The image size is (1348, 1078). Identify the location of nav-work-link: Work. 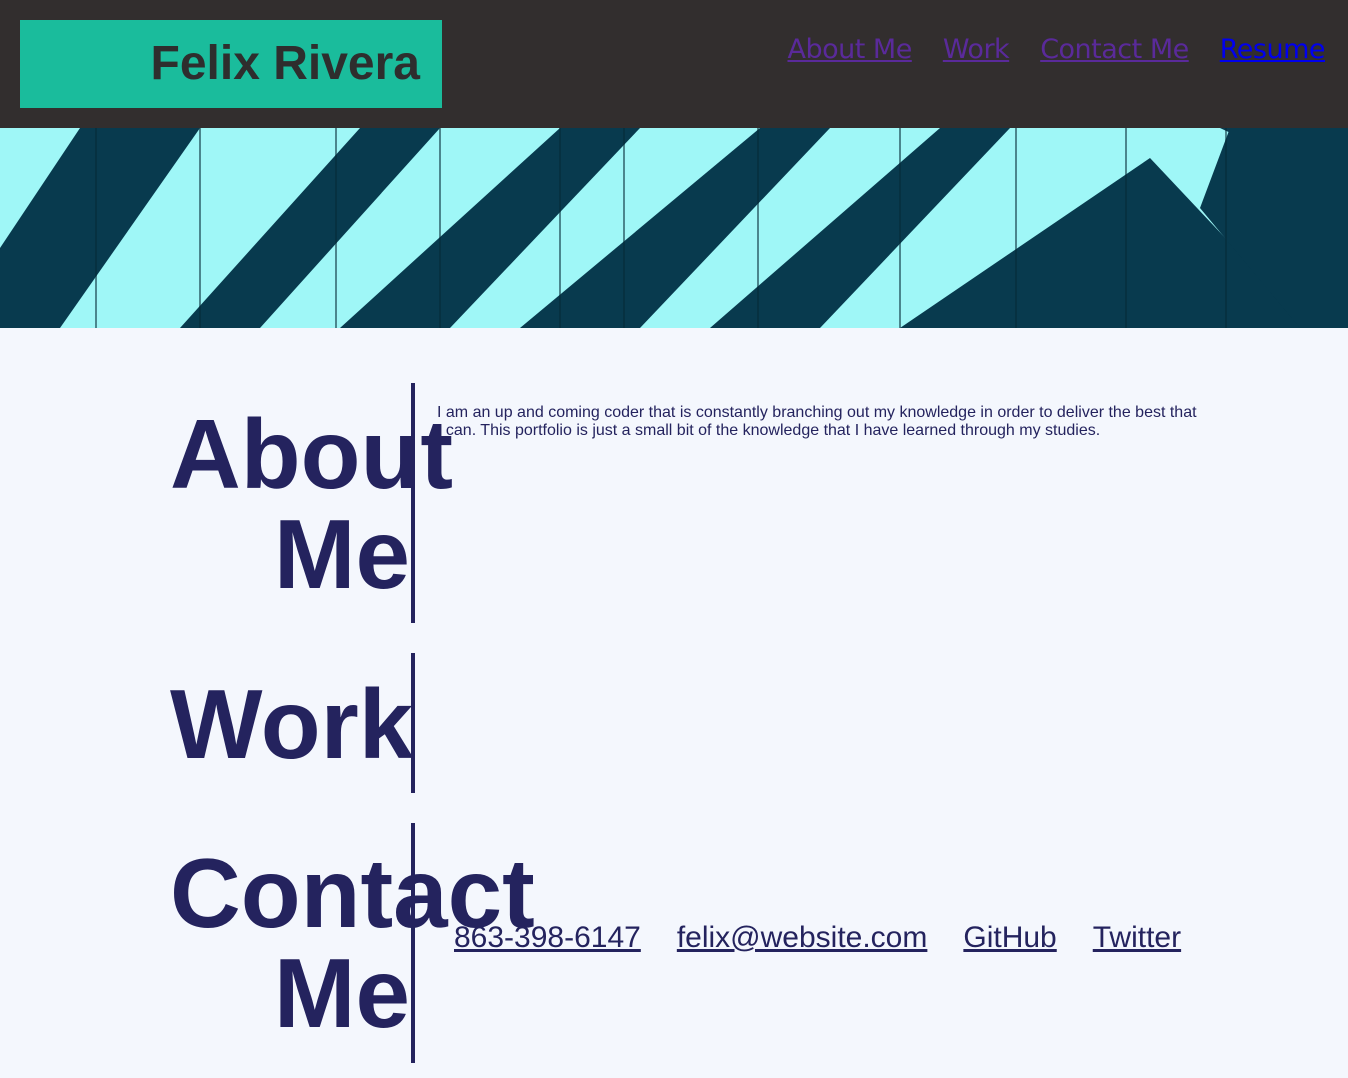
(976, 50).